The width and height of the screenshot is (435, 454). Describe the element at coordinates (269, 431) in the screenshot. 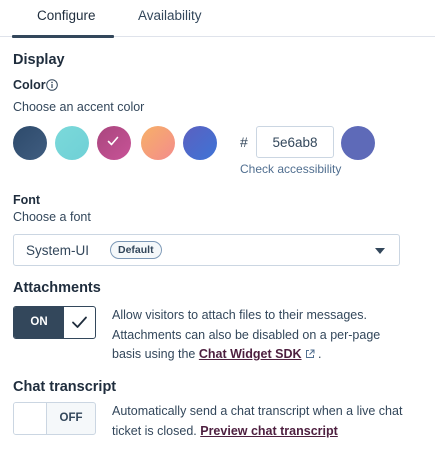

I see `preview-chat-transcript-link: Preview chat transcript` at that location.